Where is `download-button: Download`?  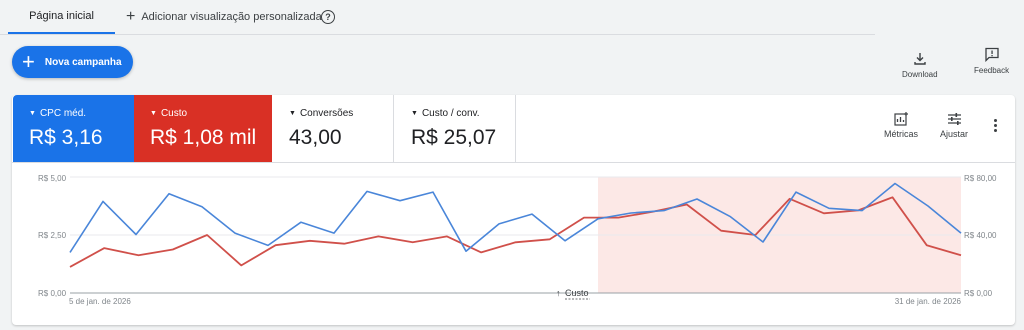 download-button: Download is located at coordinates (920, 65).